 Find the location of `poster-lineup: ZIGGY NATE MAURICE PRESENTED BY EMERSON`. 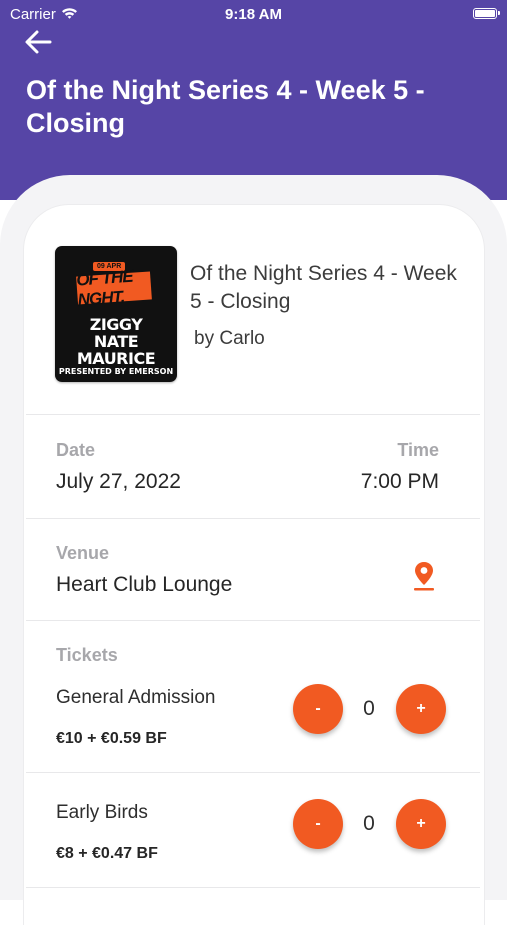

poster-lineup: ZIGGY NATE MAURICE PRESENTED BY EMERSON is located at coordinates (116, 346).